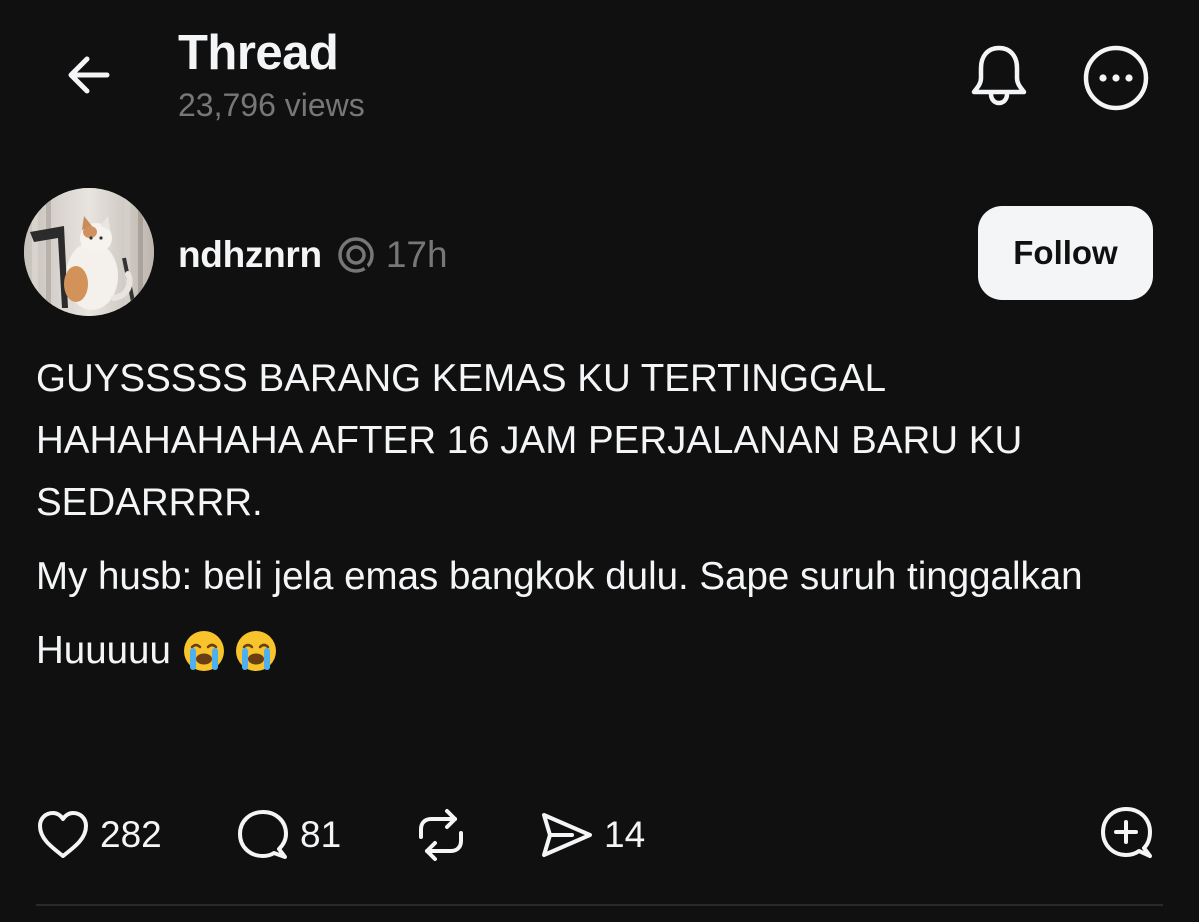 Image resolution: width=1199 pixels, height=922 pixels. I want to click on repost-icon, so click(441, 835).